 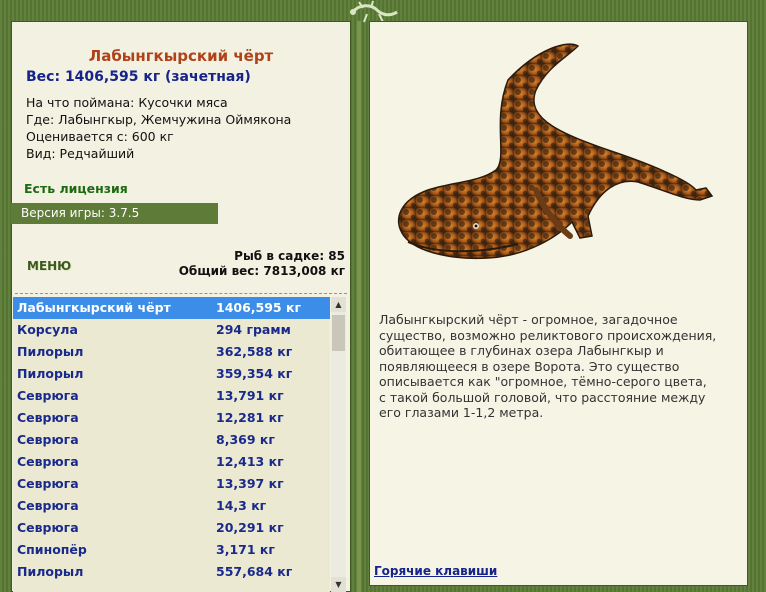 What do you see at coordinates (171, 550) in the screenshot?
I see `fish-list-row: Спинопёр 3,171 кг` at bounding box center [171, 550].